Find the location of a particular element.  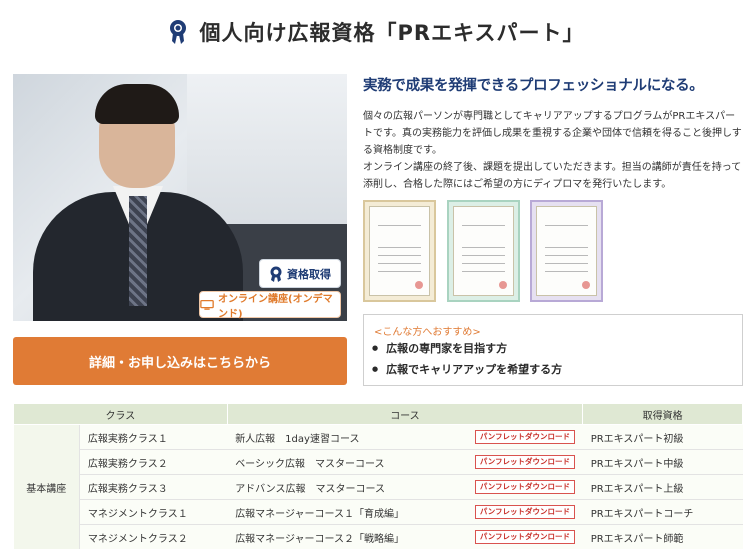

certificate-samples is located at coordinates (488, 252).